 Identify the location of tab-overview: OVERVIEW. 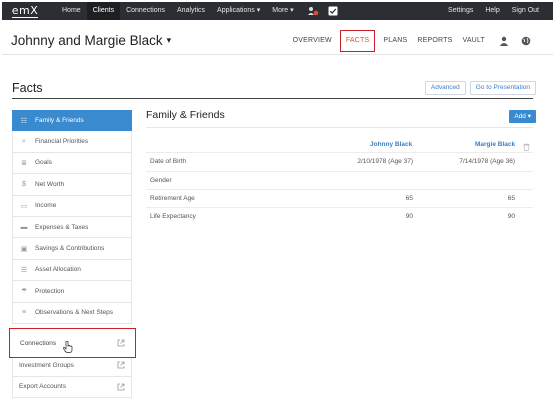
(312, 41).